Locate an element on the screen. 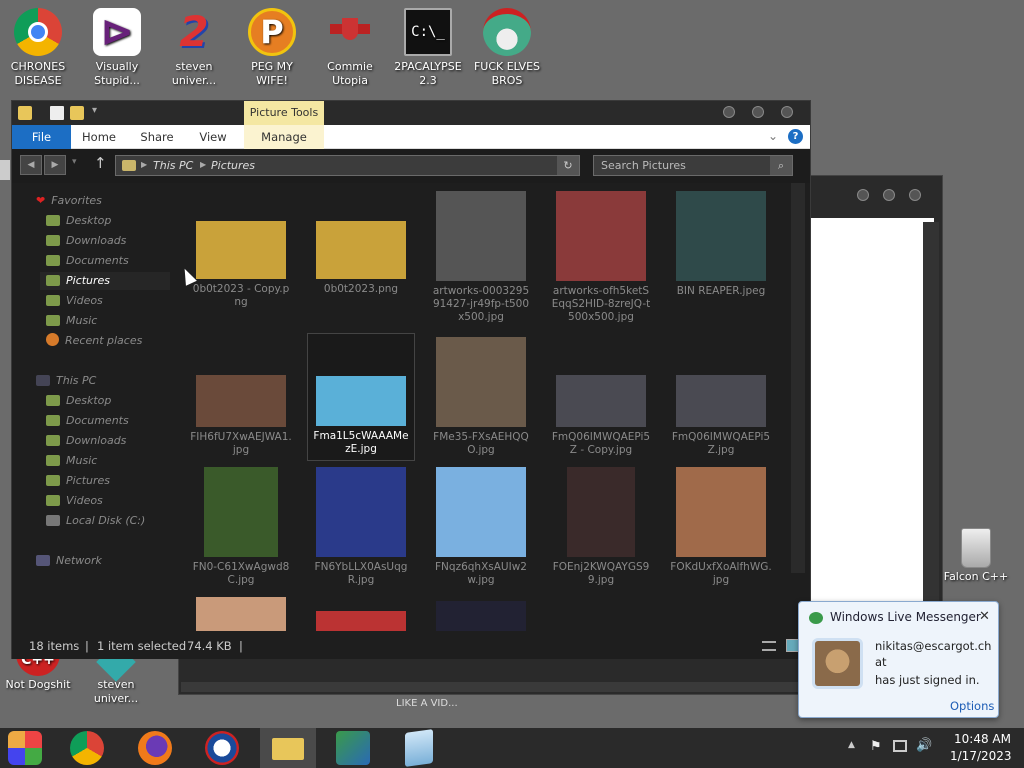 The image size is (1024, 768). start-button is located at coordinates (25, 748).